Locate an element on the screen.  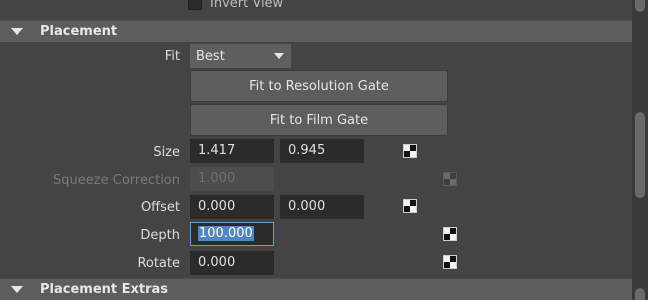
offset-label: Offset is located at coordinates (160, 207).